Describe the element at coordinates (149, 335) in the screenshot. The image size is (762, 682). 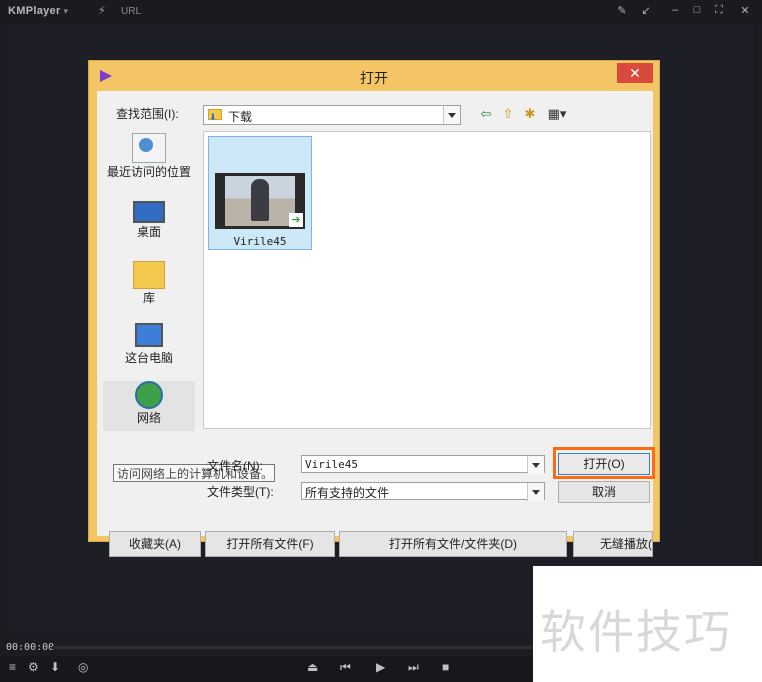
I see `computer-icon` at that location.